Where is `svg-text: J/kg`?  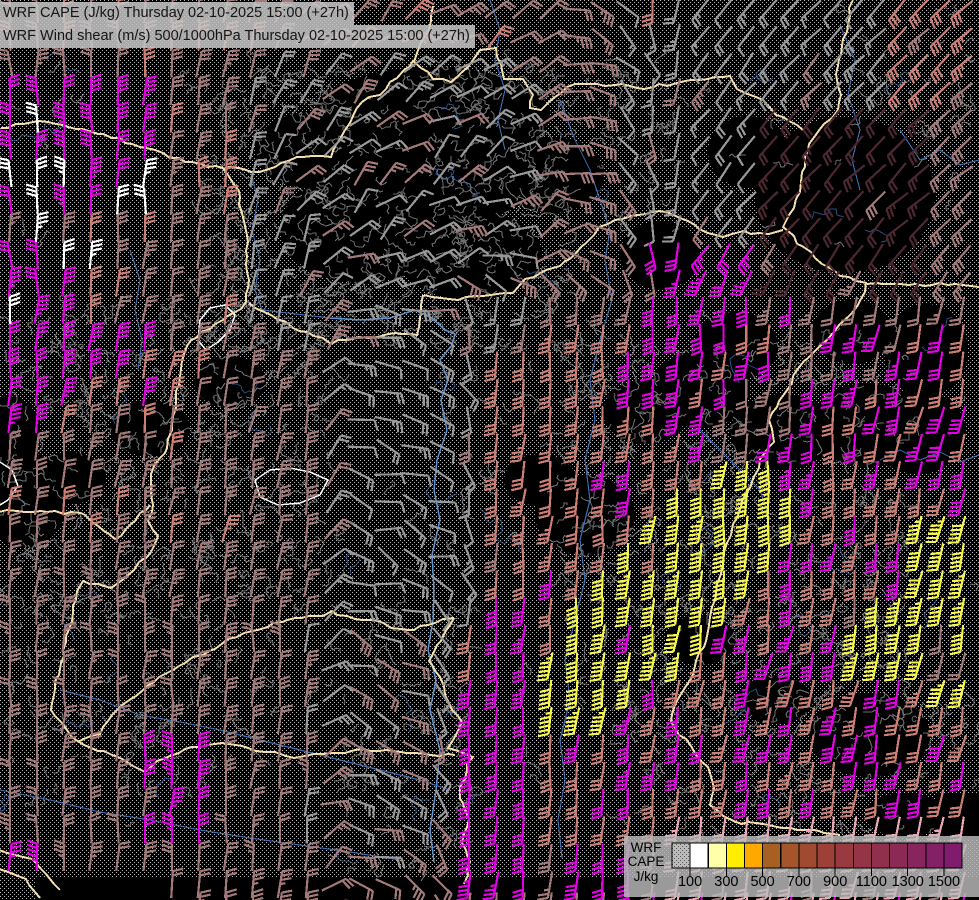
svg-text: J/kg is located at coordinates (646, 876).